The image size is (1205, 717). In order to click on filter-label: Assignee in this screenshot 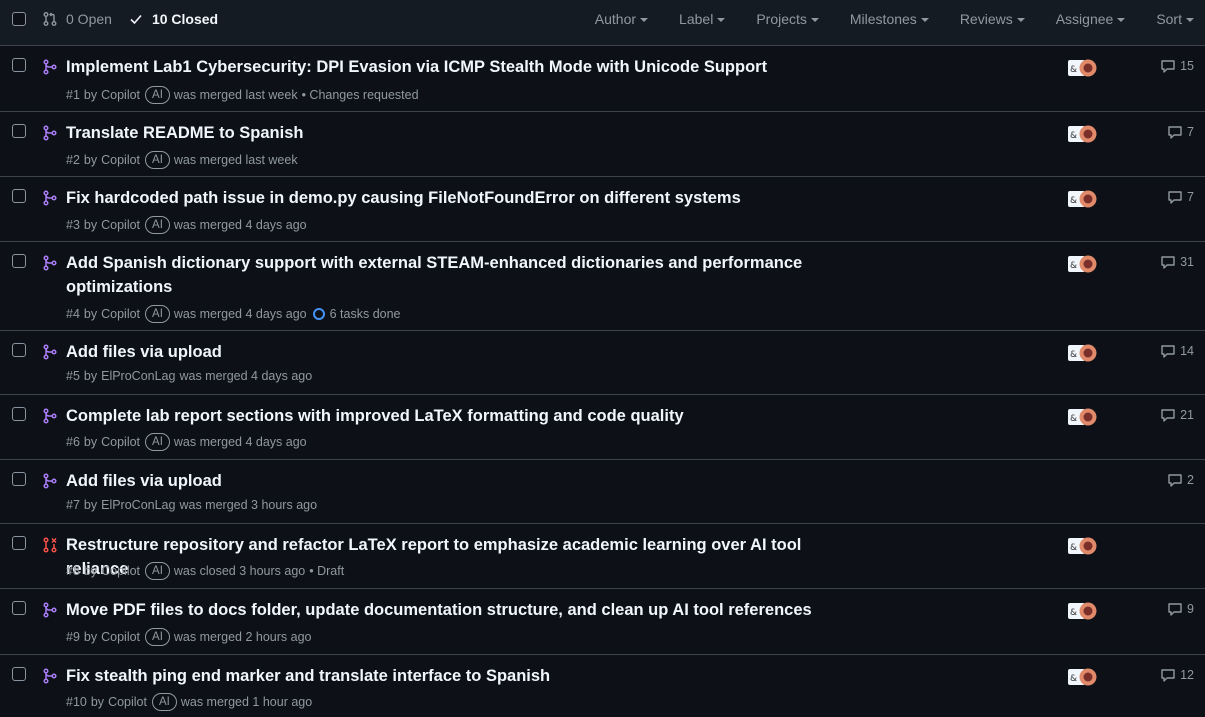, I will do `click(1084, 19)`.